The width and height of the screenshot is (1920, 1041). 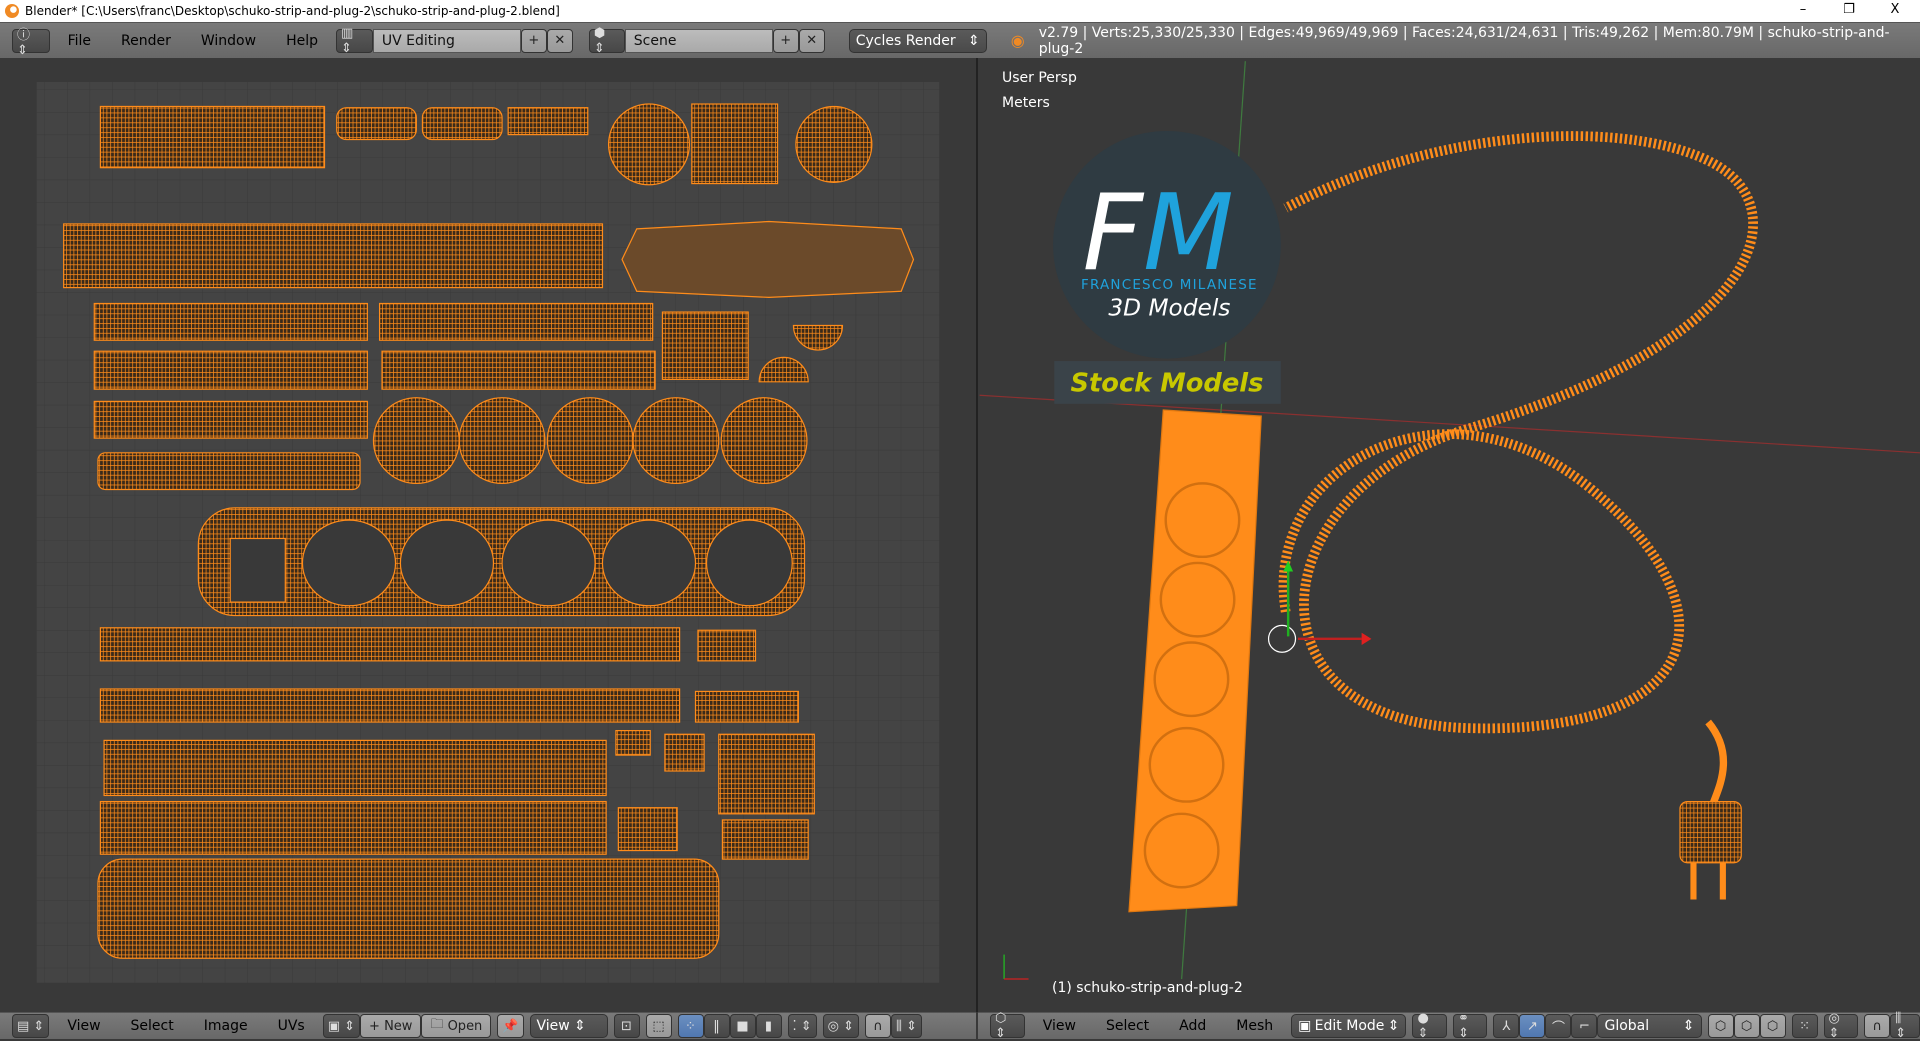 I want to click on uv-menu-uvs: UVs, so click(x=291, y=1026).